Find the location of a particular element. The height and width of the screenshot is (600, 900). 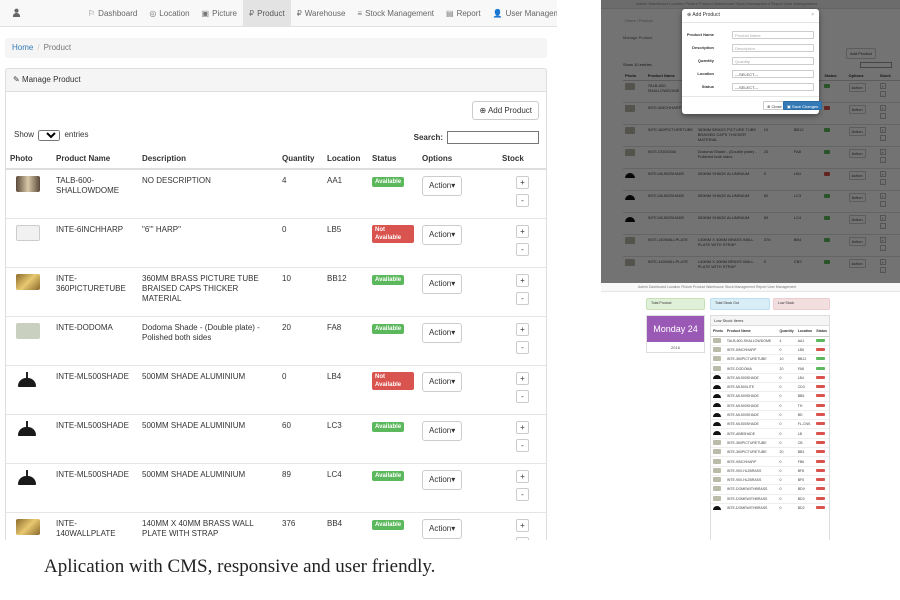

location-icon: ◎ is located at coordinates (153, 13).